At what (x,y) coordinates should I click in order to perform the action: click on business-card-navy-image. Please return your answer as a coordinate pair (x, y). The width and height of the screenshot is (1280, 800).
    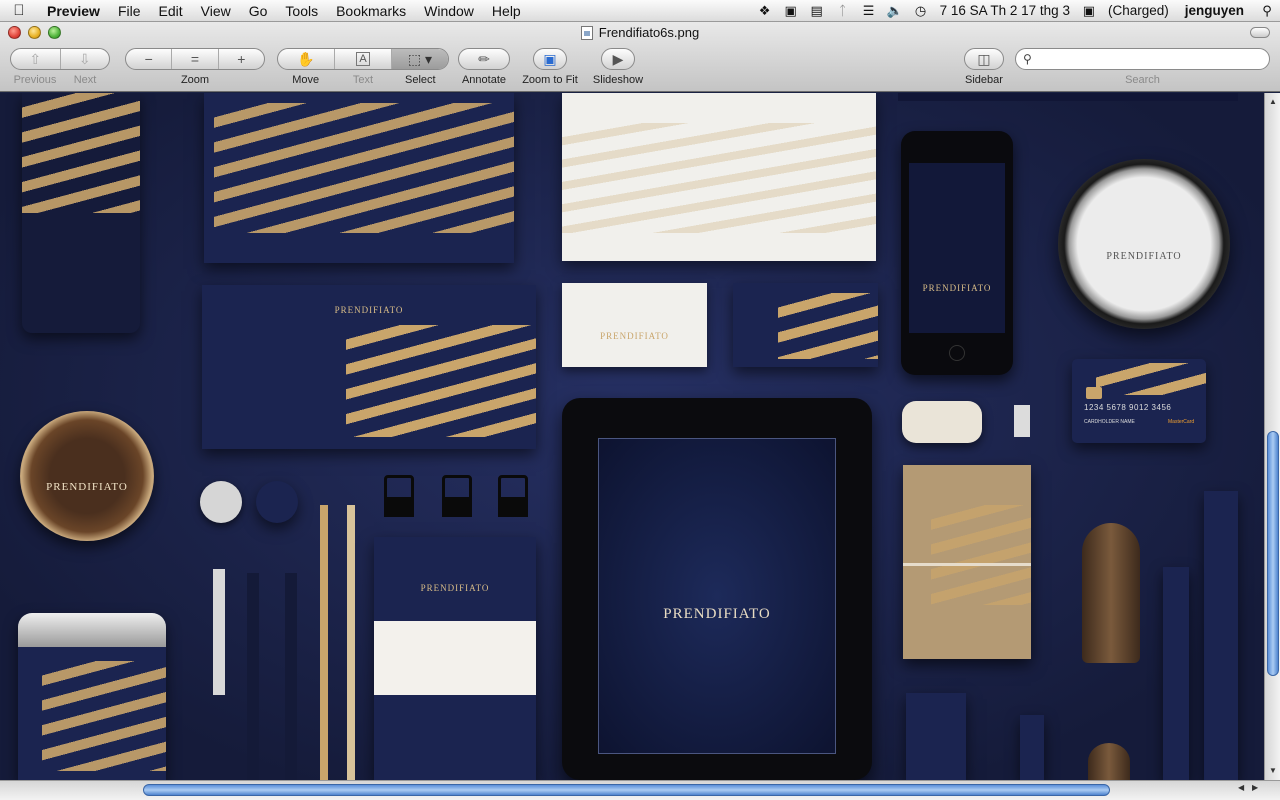
    Looking at the image, I should click on (805, 325).